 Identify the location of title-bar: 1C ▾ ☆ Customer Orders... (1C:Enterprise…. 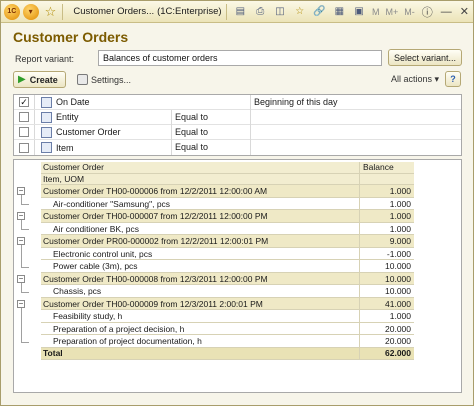
(237, 12).